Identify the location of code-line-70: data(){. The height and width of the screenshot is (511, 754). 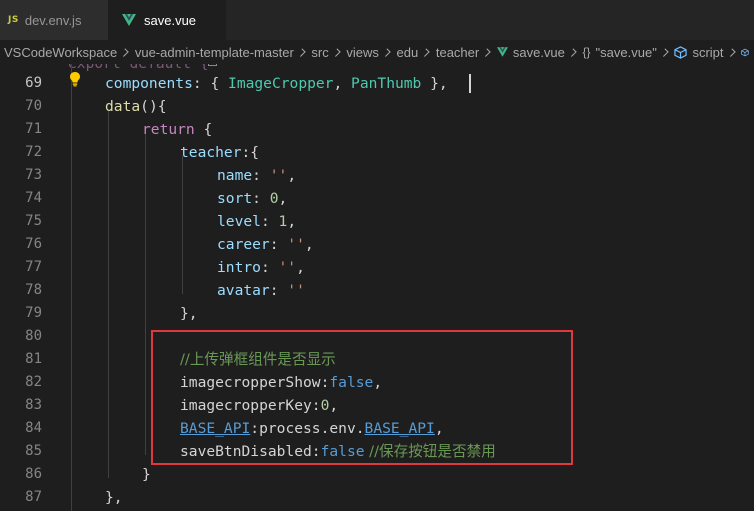
(136, 106).